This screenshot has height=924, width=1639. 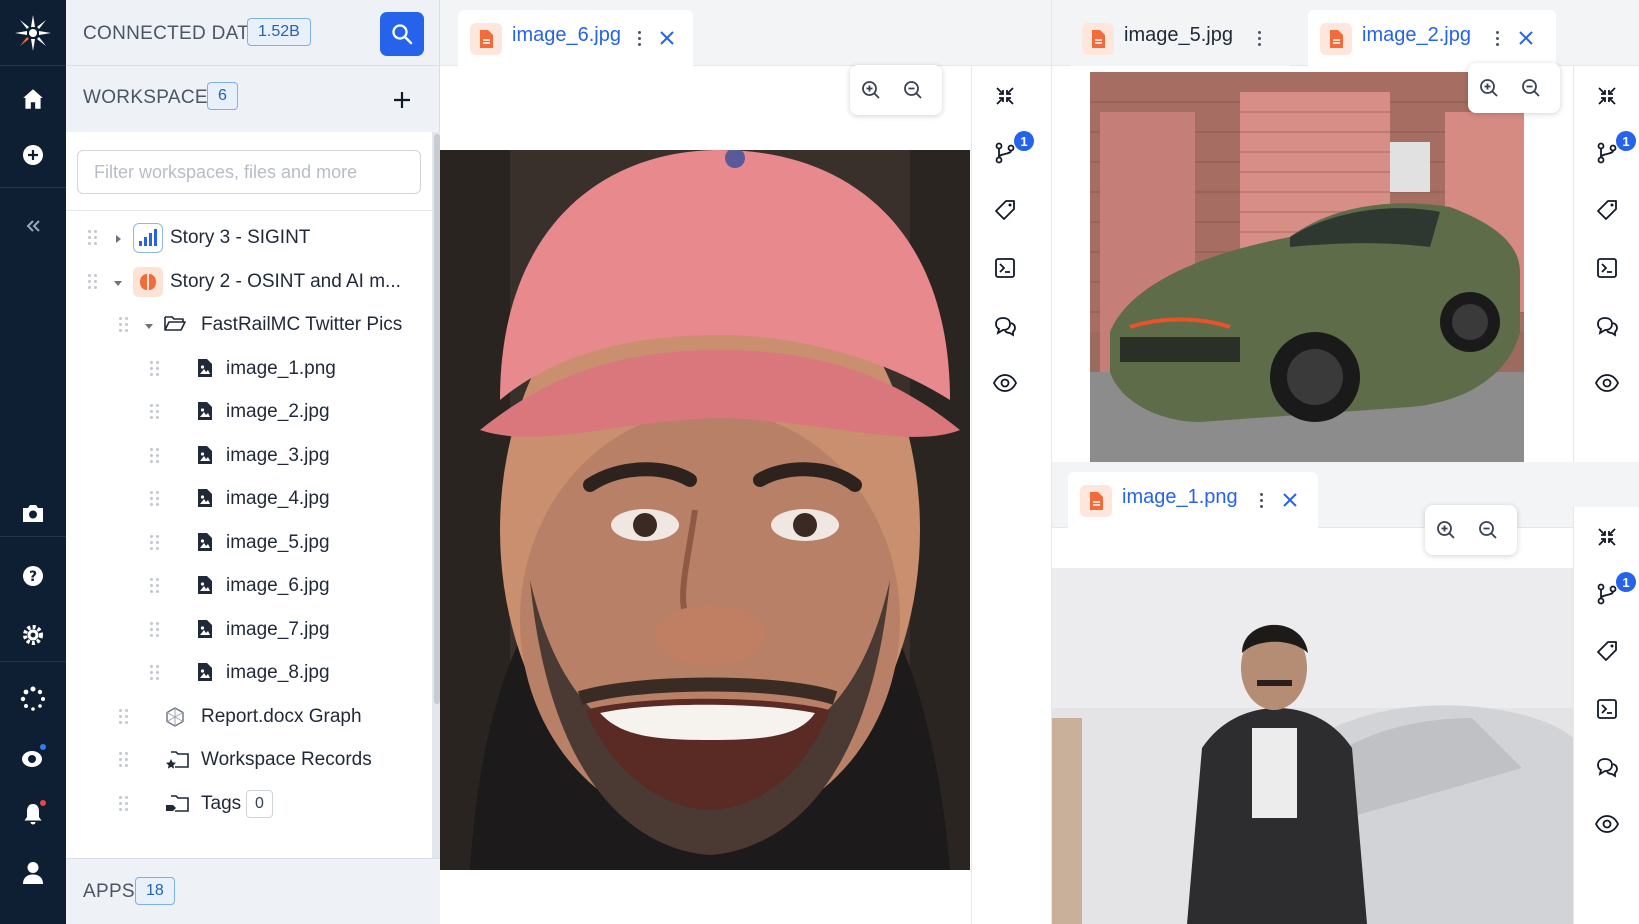 I want to click on tree-row: Workspace Records, so click(x=249, y=760).